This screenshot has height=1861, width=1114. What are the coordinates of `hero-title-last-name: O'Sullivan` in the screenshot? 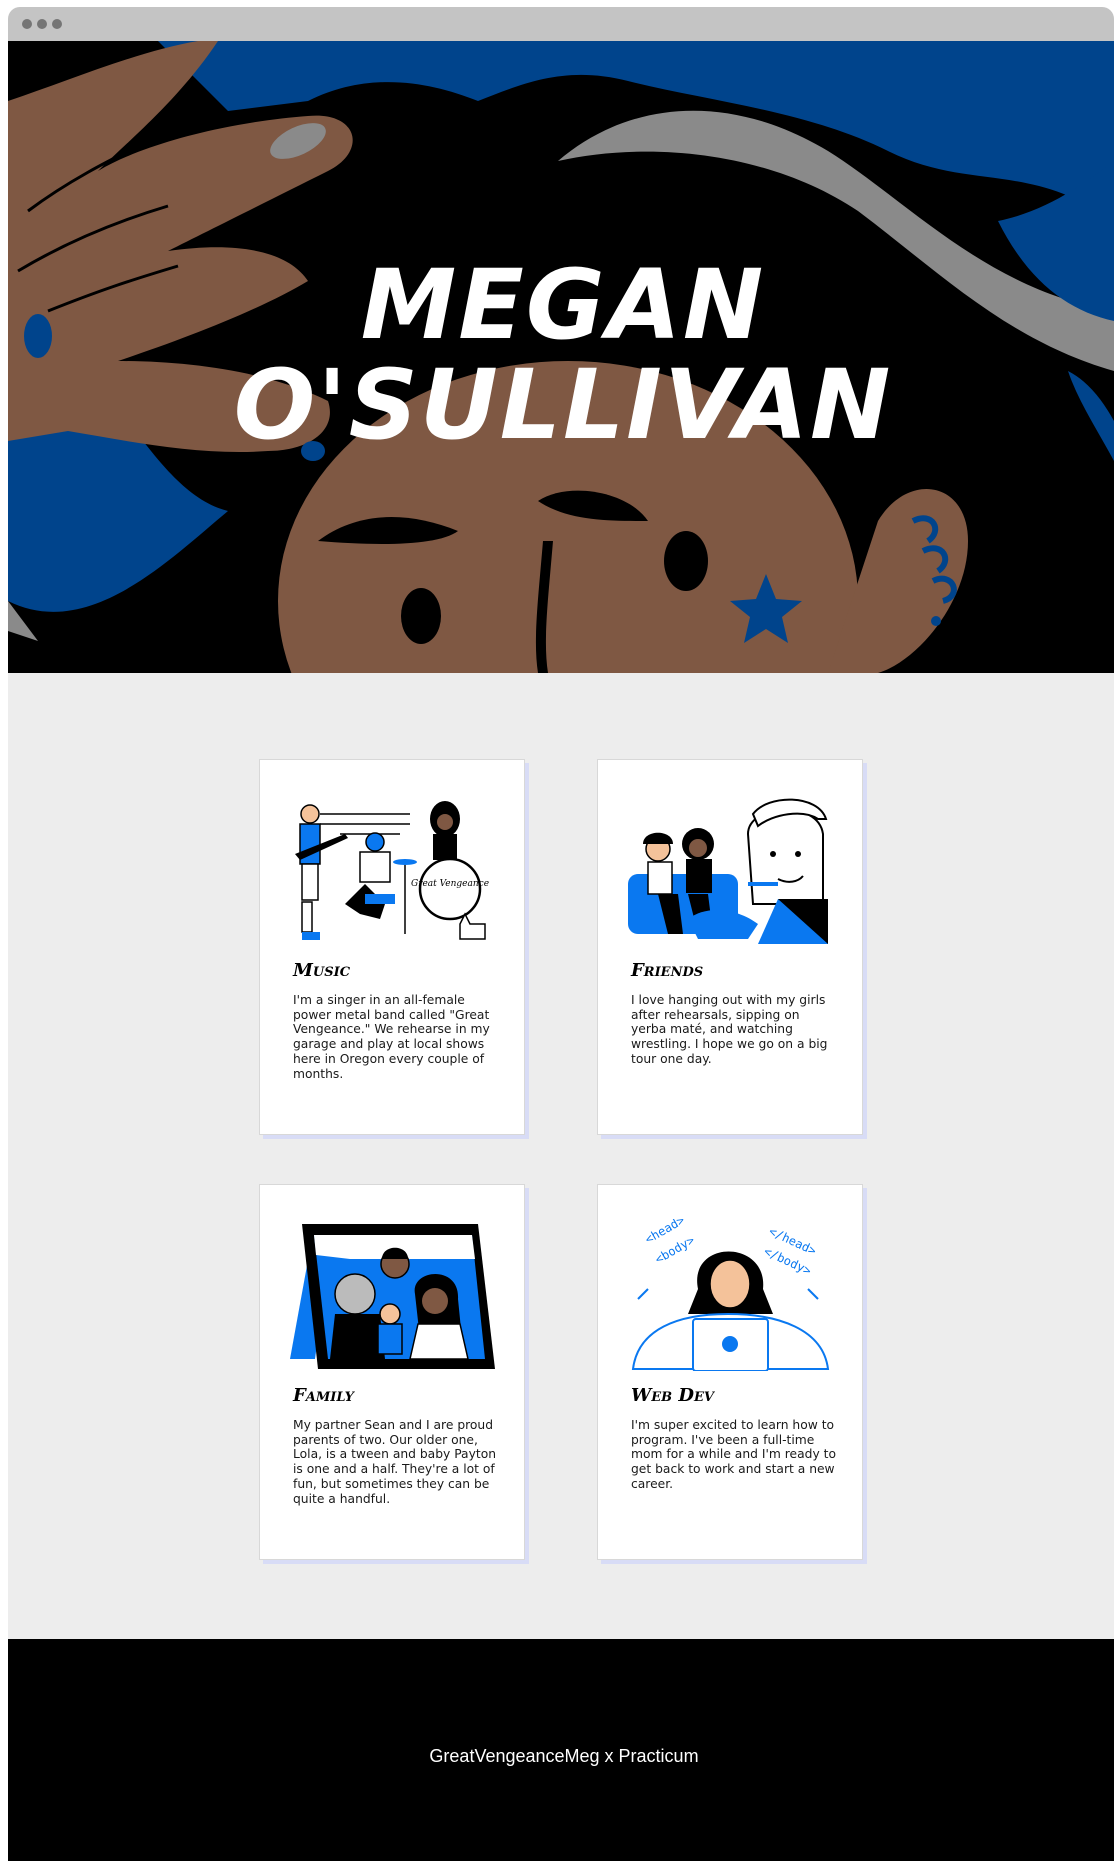 It's located at (563, 404).